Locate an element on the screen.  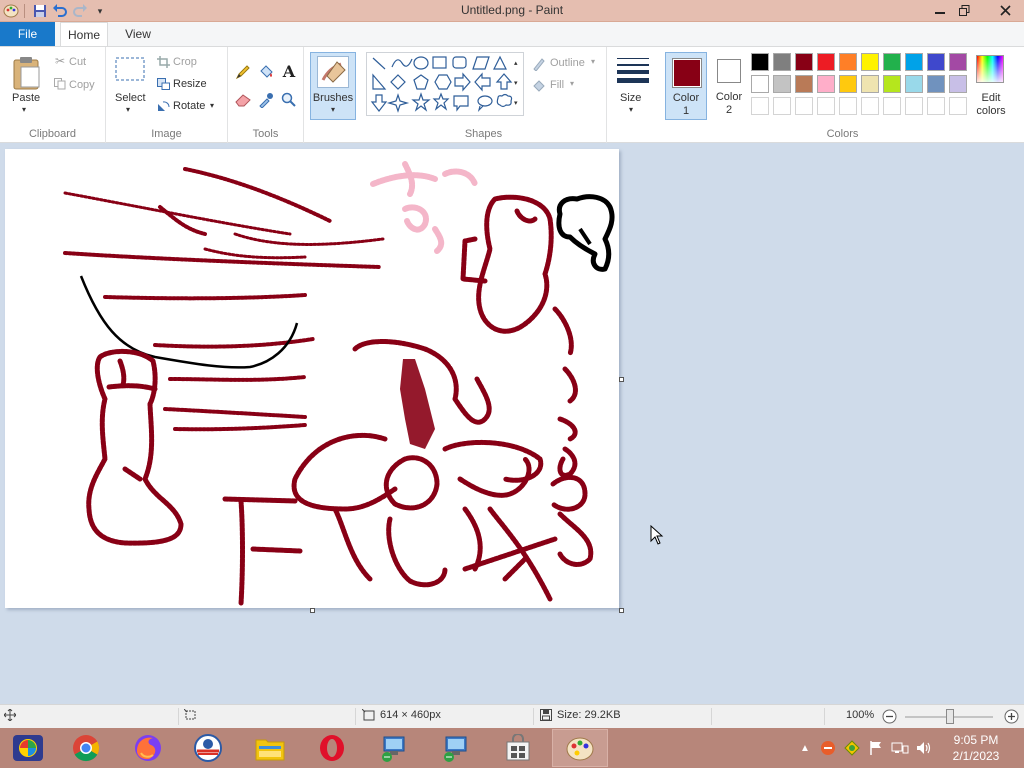
select-dropdown-icon: ▾ is located at coordinates (128, 109).